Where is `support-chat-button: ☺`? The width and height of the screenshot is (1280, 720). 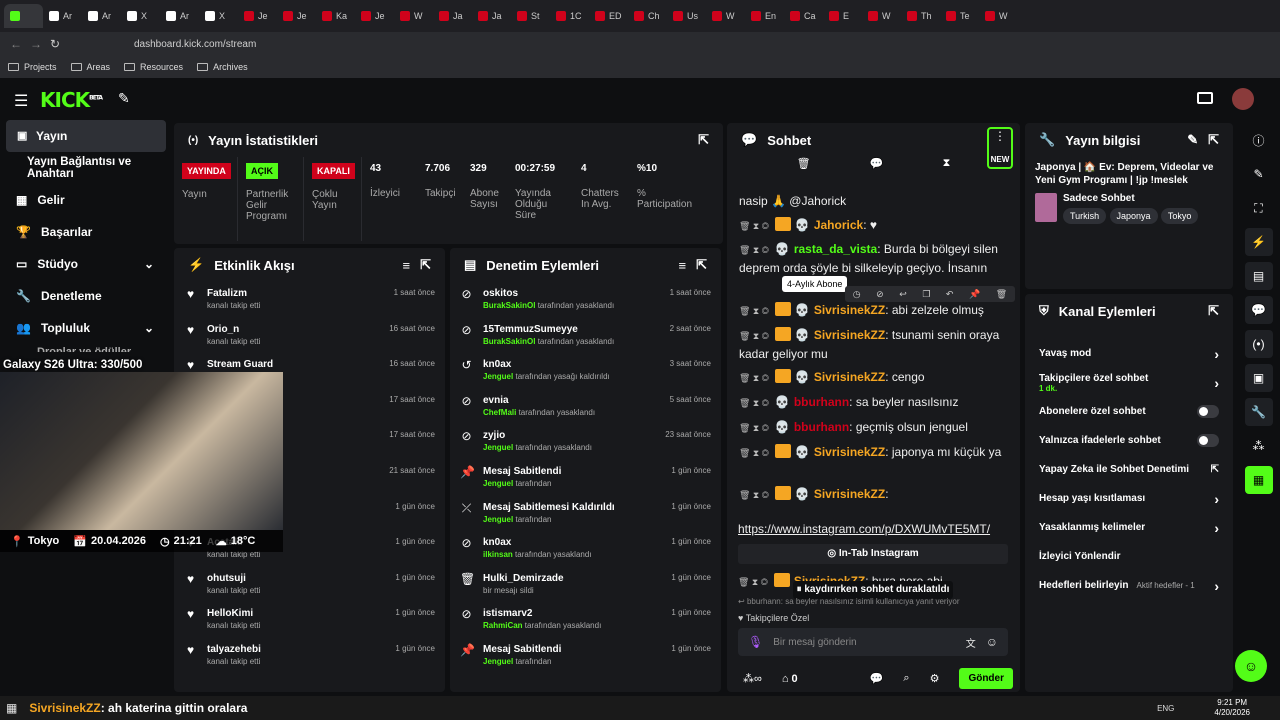
support-chat-button: ☺ is located at coordinates (1251, 666).